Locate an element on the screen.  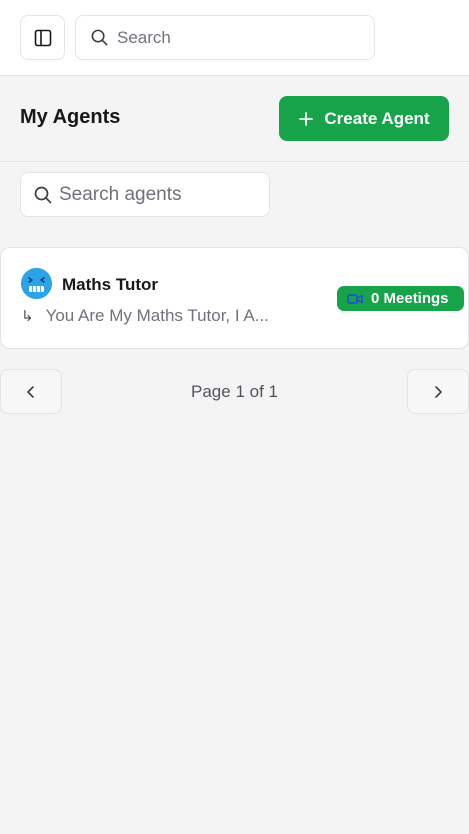
smiley-face-icon is located at coordinates (36, 283).